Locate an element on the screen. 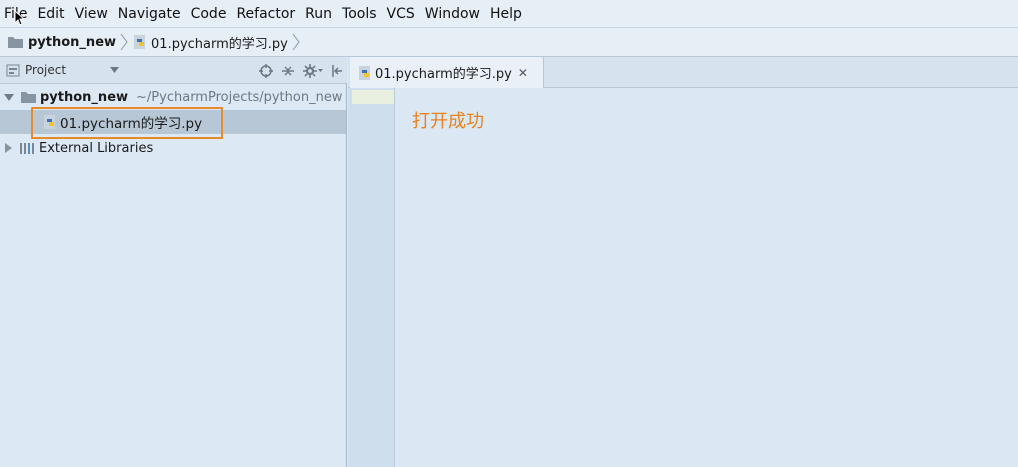  menu-window: Window is located at coordinates (452, 14).